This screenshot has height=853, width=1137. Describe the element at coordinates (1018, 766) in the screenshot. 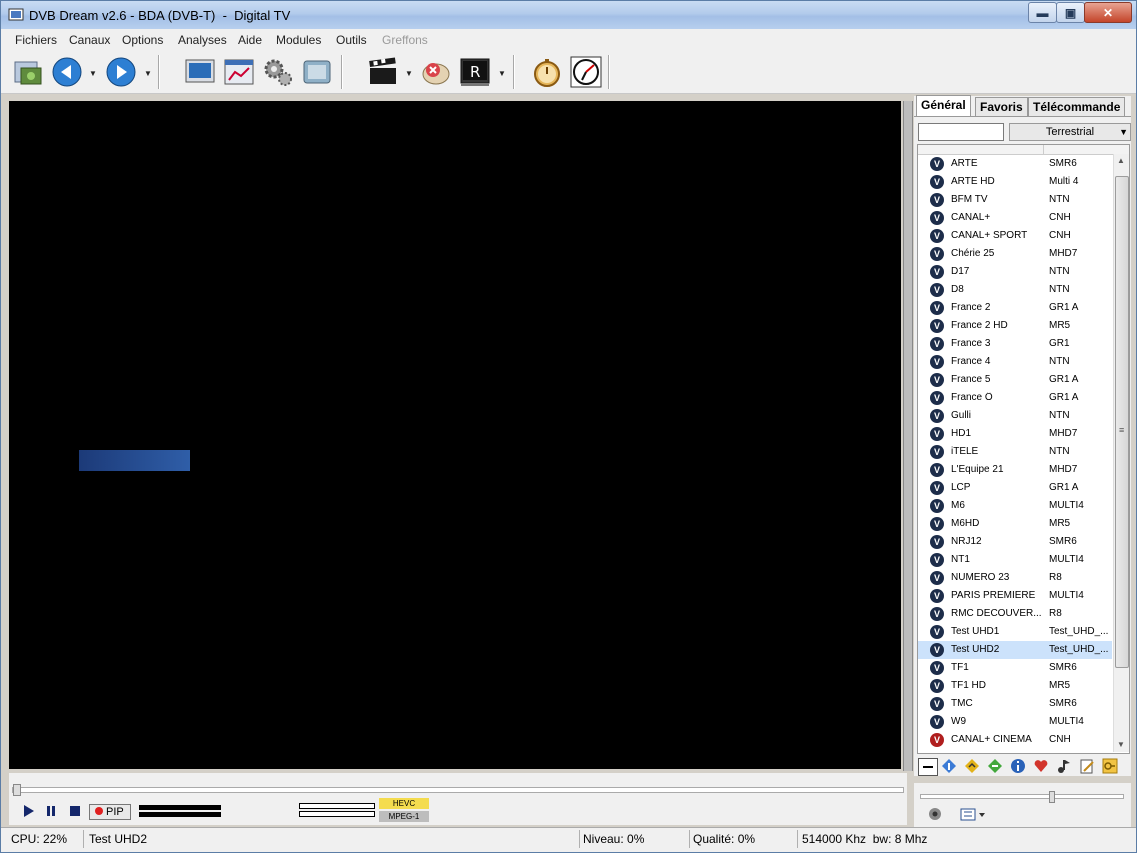

I see `info-button` at that location.